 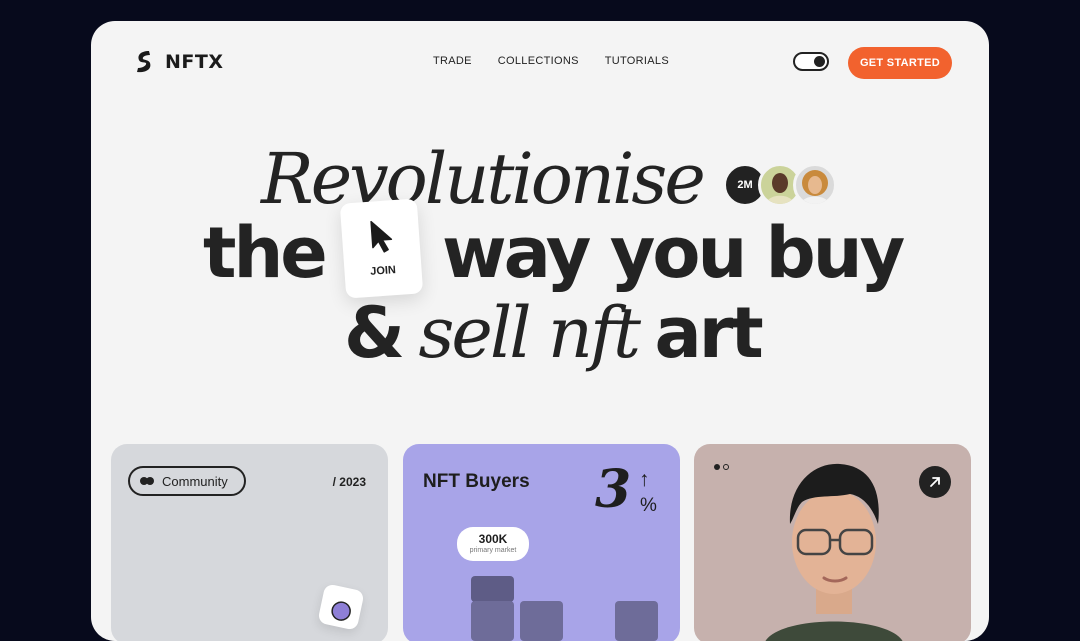 I want to click on percent-sign: %, so click(x=648, y=505).